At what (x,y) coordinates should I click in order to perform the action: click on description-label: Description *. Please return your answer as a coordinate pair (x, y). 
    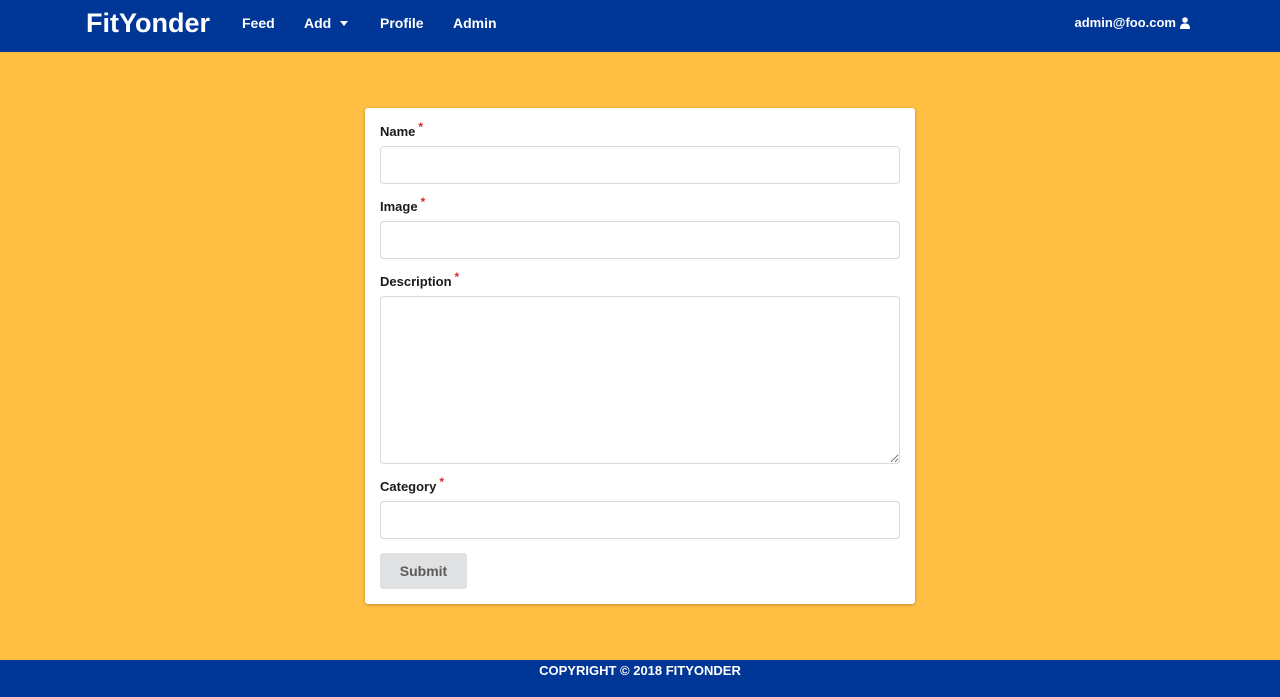
    Looking at the image, I should click on (419, 280).